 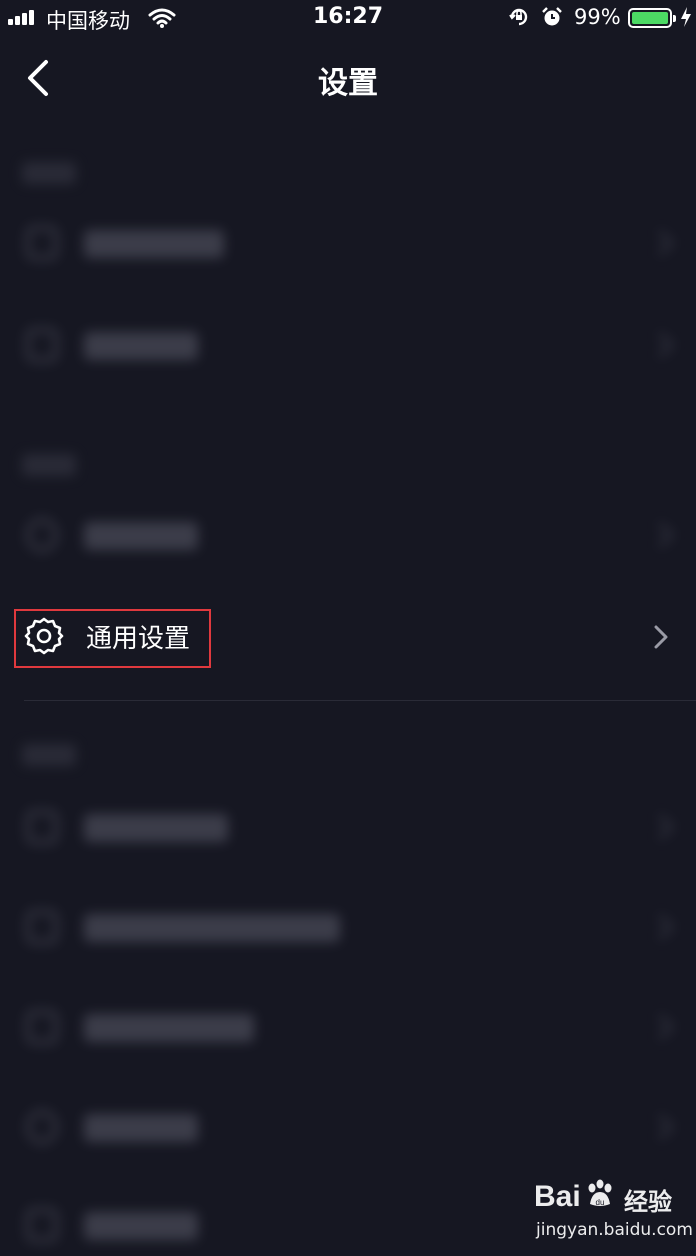 I want to click on notification-icon, so click(x=42, y=535).